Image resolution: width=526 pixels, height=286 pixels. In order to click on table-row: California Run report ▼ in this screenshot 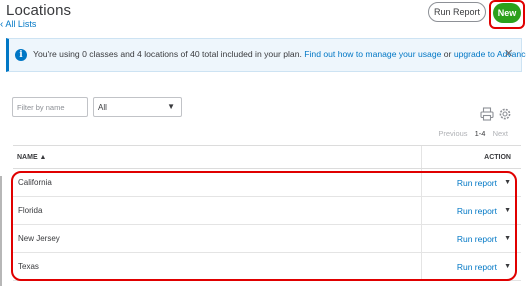, I will do `click(267, 183)`.